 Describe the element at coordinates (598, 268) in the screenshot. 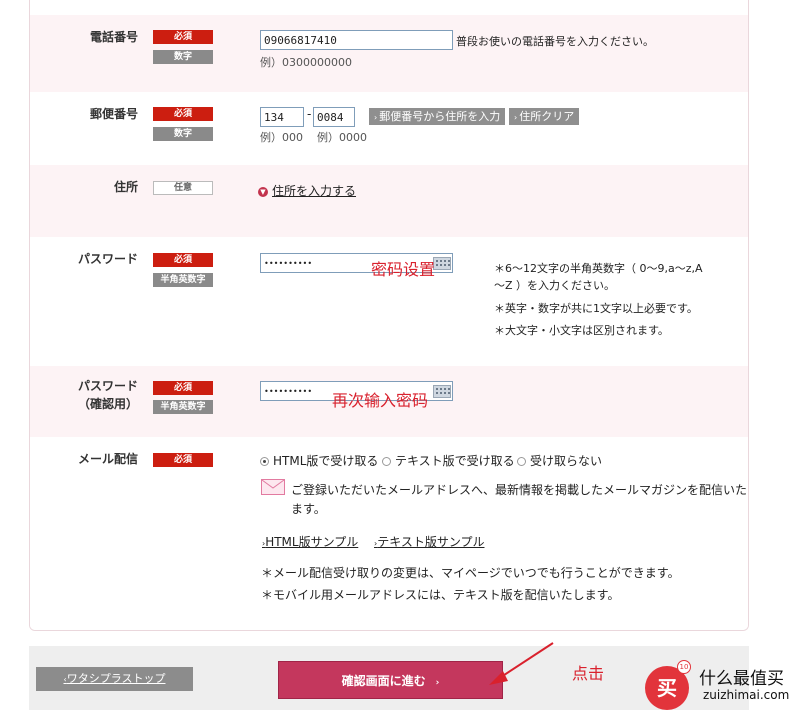

I see `password-rule-1a: ＊6～12文字の半角英数字（ 0～9,a～z,A` at that location.